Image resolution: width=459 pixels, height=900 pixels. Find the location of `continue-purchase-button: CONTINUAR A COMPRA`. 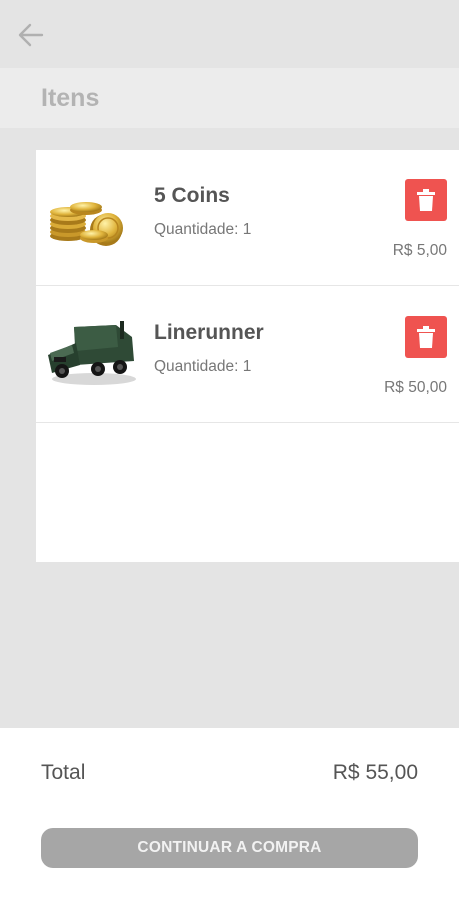

continue-purchase-button: CONTINUAR A COMPRA is located at coordinates (229, 848).